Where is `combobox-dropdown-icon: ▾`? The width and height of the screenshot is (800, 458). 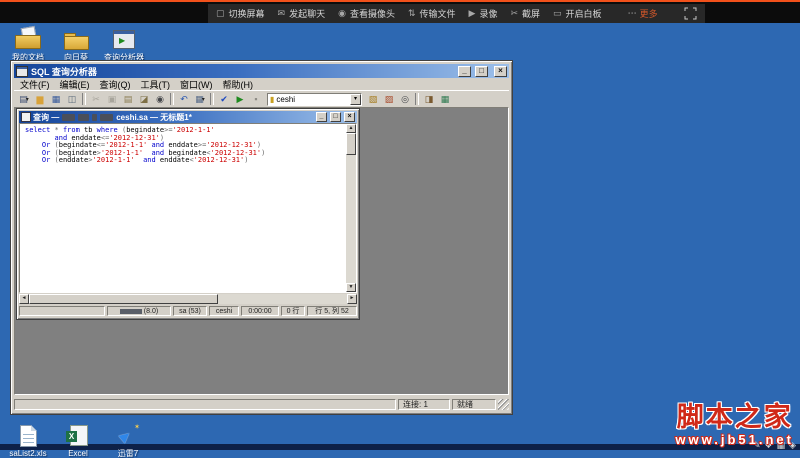 combobox-dropdown-icon: ▾ is located at coordinates (355, 99).